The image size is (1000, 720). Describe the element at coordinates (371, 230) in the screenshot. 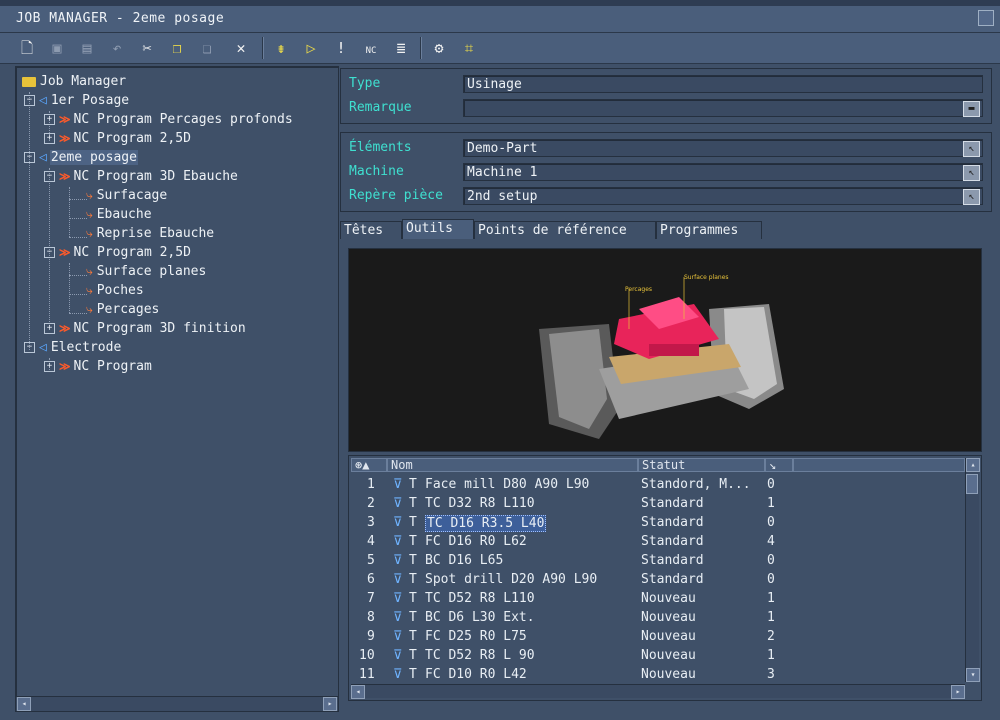

I see `tab-tetes: Têtes` at that location.